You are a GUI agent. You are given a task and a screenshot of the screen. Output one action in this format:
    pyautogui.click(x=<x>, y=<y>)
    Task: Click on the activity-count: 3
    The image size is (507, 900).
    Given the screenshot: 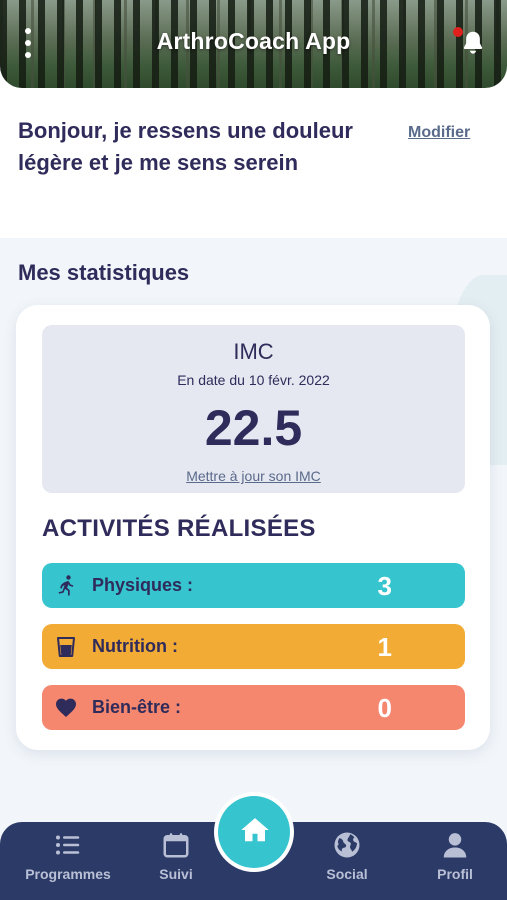 What is the action you would take?
    pyautogui.click(x=384, y=586)
    